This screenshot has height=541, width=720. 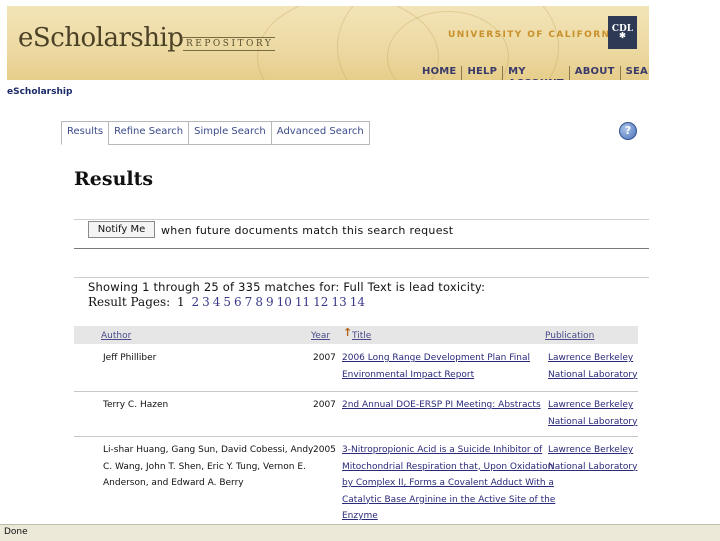 I want to click on escholarship-logo: eScholarship, so click(x=101, y=38).